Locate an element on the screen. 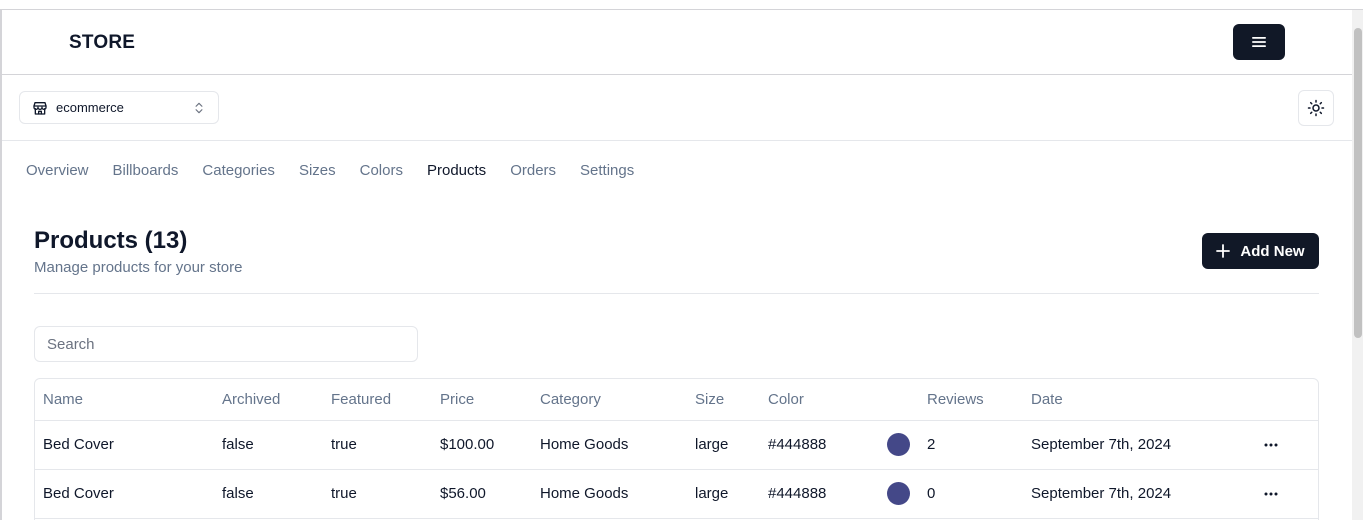 This screenshot has width=1363, height=520. col-header-archived: Archived is located at coordinates (268, 400).